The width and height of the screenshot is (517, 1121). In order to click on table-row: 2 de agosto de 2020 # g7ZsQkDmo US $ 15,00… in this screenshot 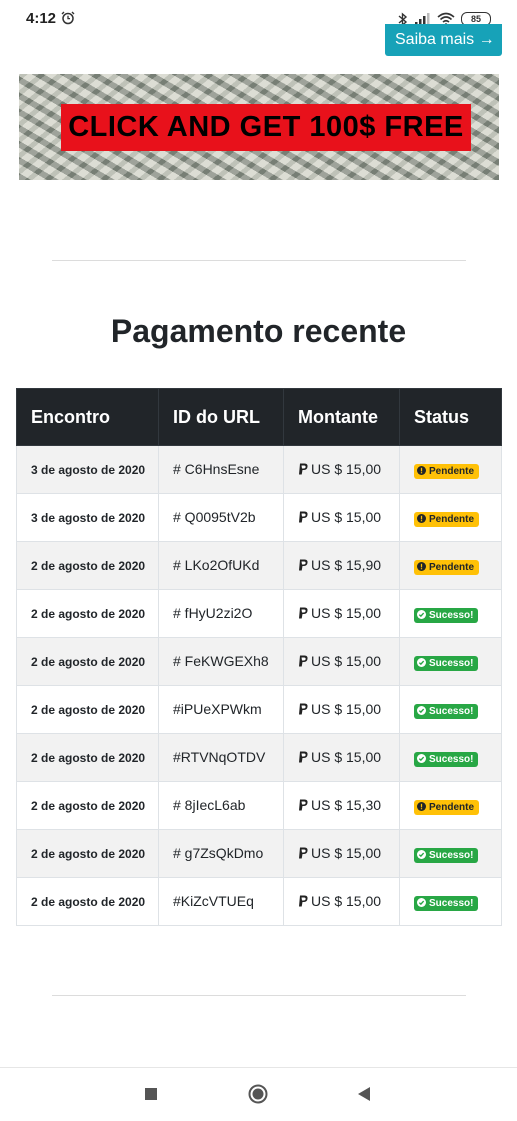, I will do `click(259, 853)`.